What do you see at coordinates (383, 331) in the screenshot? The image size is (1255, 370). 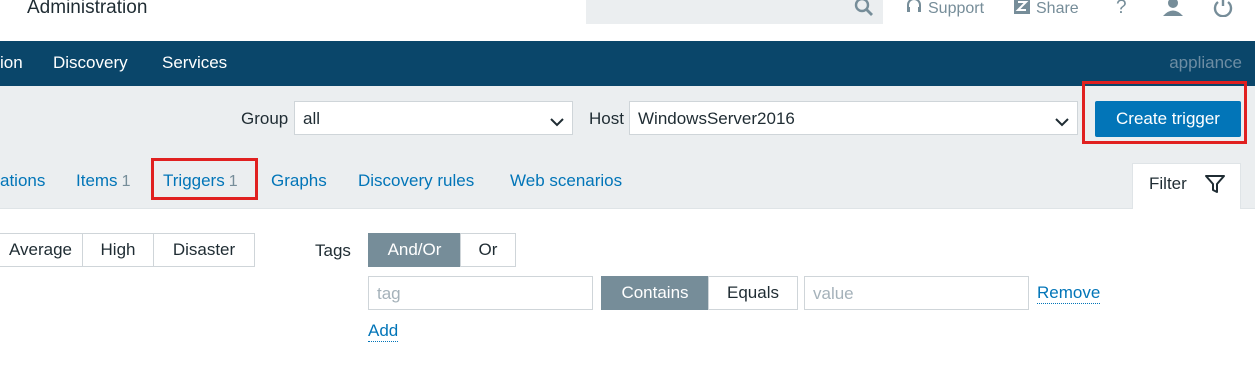 I see `add-tag-link: Add` at bounding box center [383, 331].